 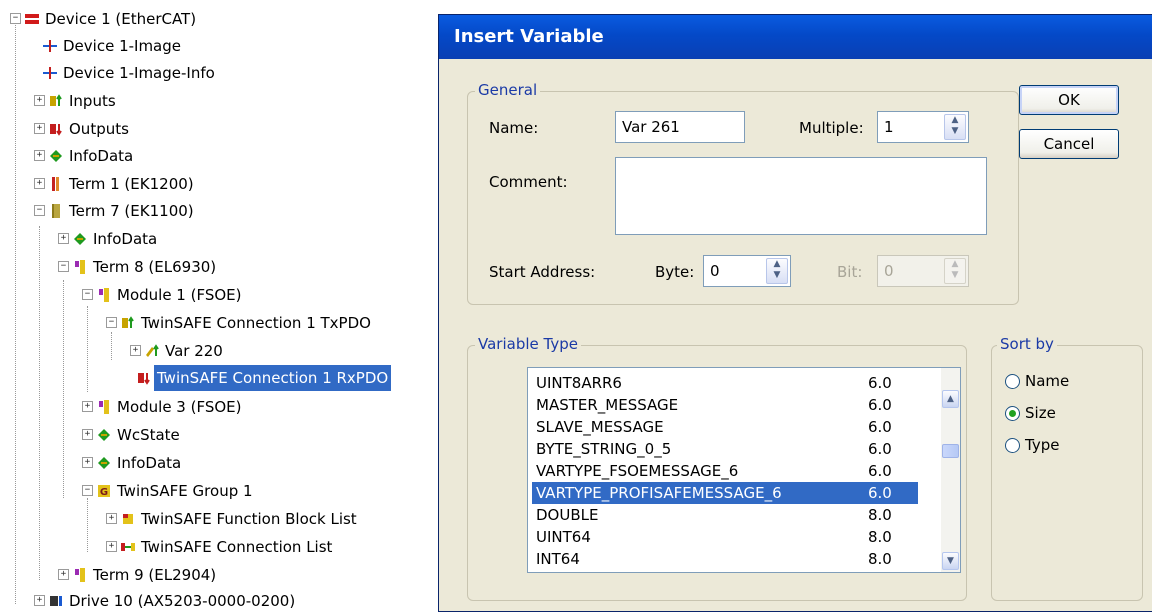 I want to click on tree-item-label: Var 220, so click(x=194, y=351).